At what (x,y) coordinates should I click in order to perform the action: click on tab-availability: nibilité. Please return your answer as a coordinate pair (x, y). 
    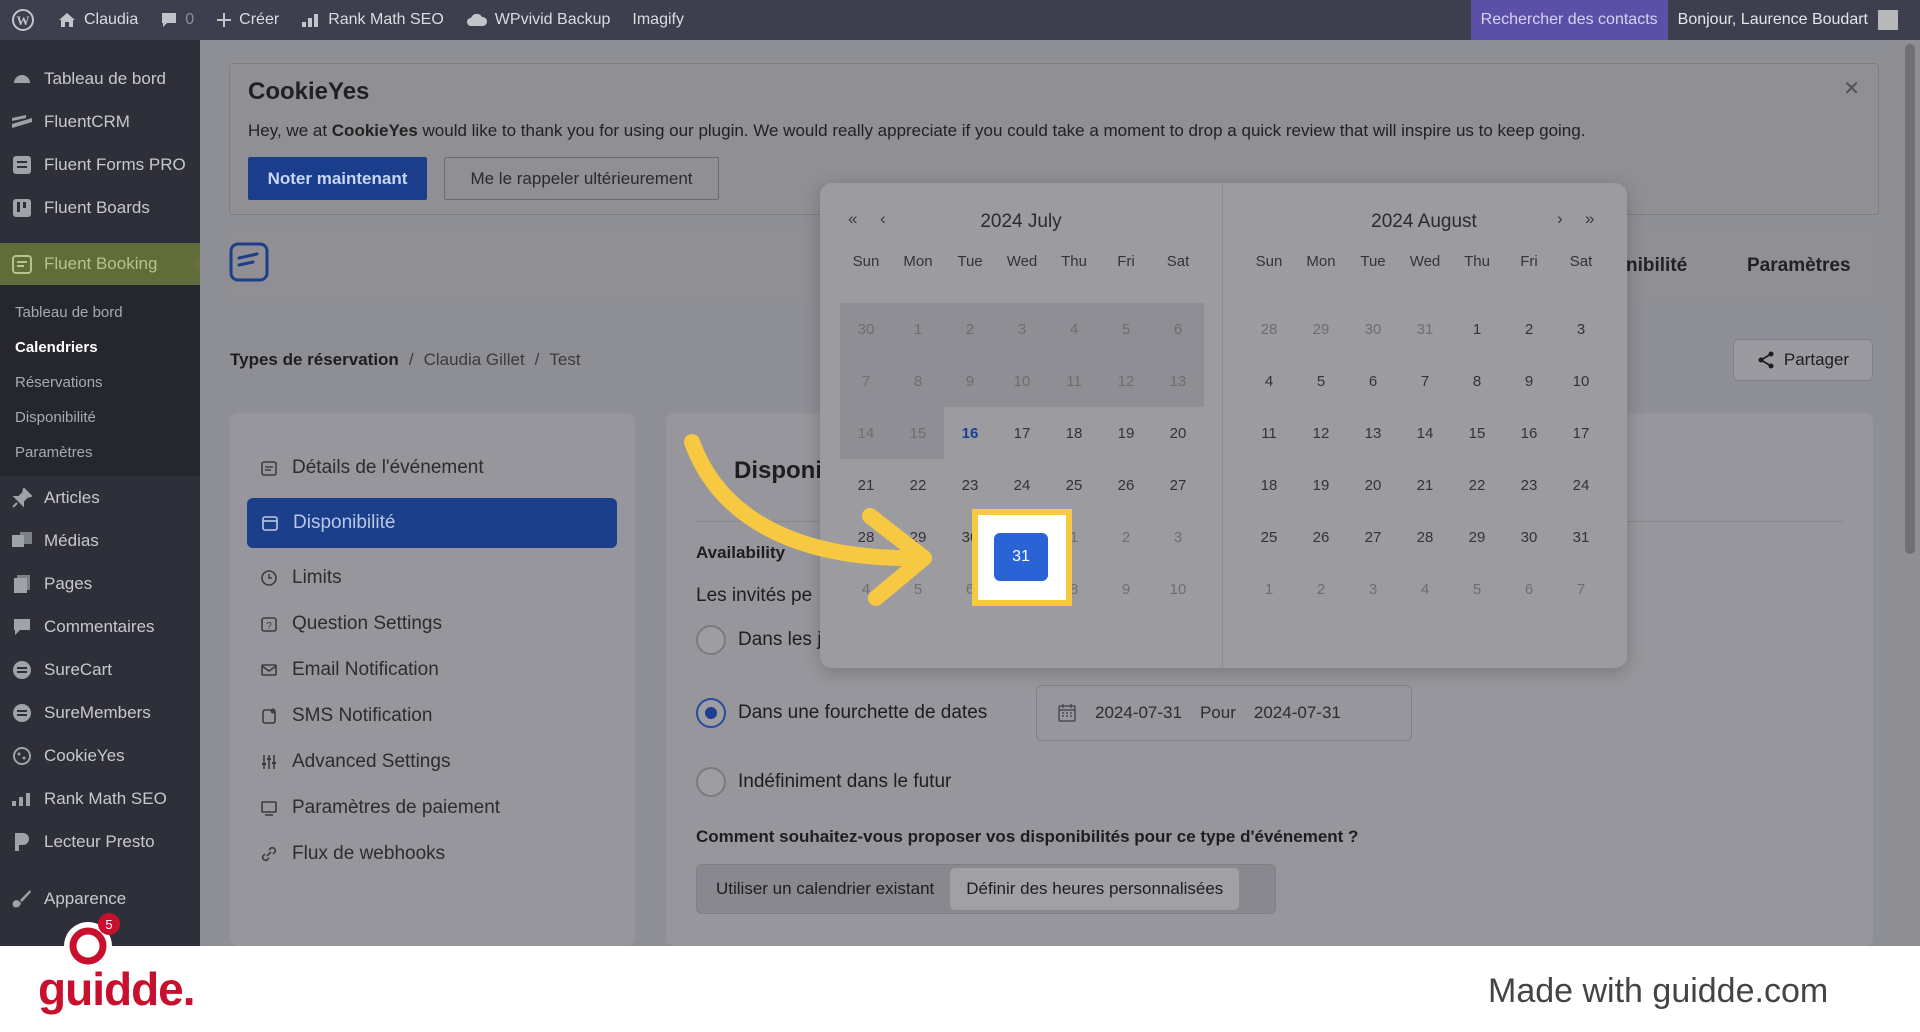
    Looking at the image, I should click on (1656, 266).